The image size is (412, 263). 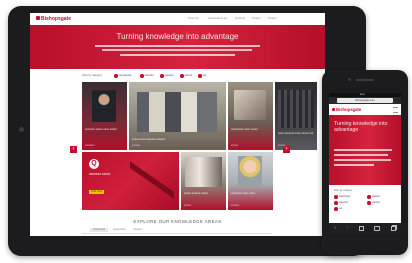 What do you see at coordinates (240, 19) in the screenshot?
I see `nav-link-3: xxxxxxxx` at bounding box center [240, 19].